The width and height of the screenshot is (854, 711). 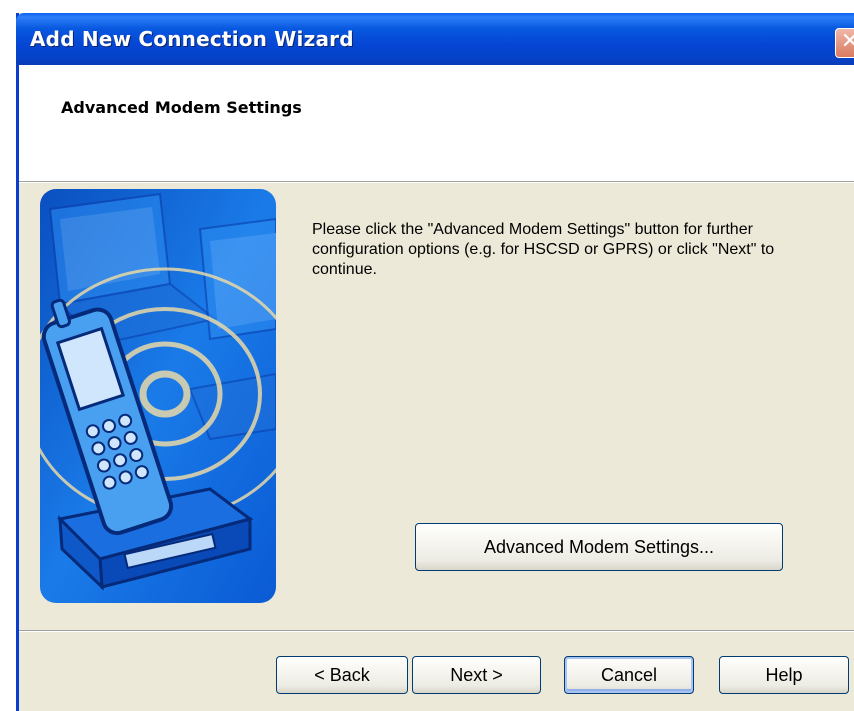 What do you see at coordinates (342, 675) in the screenshot?
I see `back-button: < Back` at bounding box center [342, 675].